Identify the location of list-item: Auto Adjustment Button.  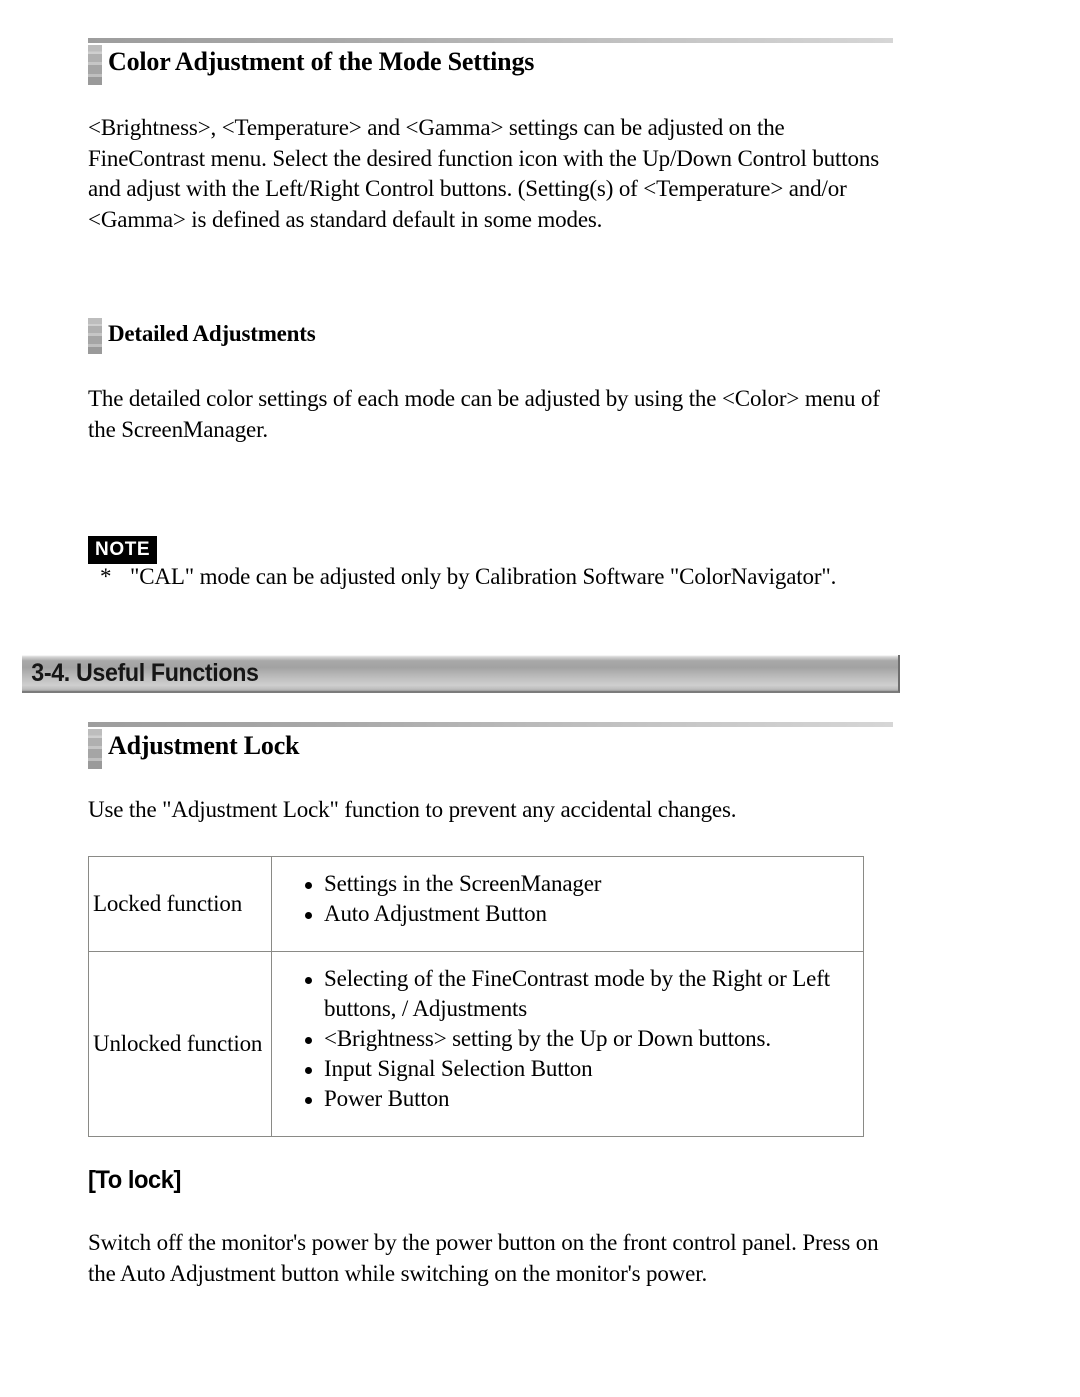
(567, 914).